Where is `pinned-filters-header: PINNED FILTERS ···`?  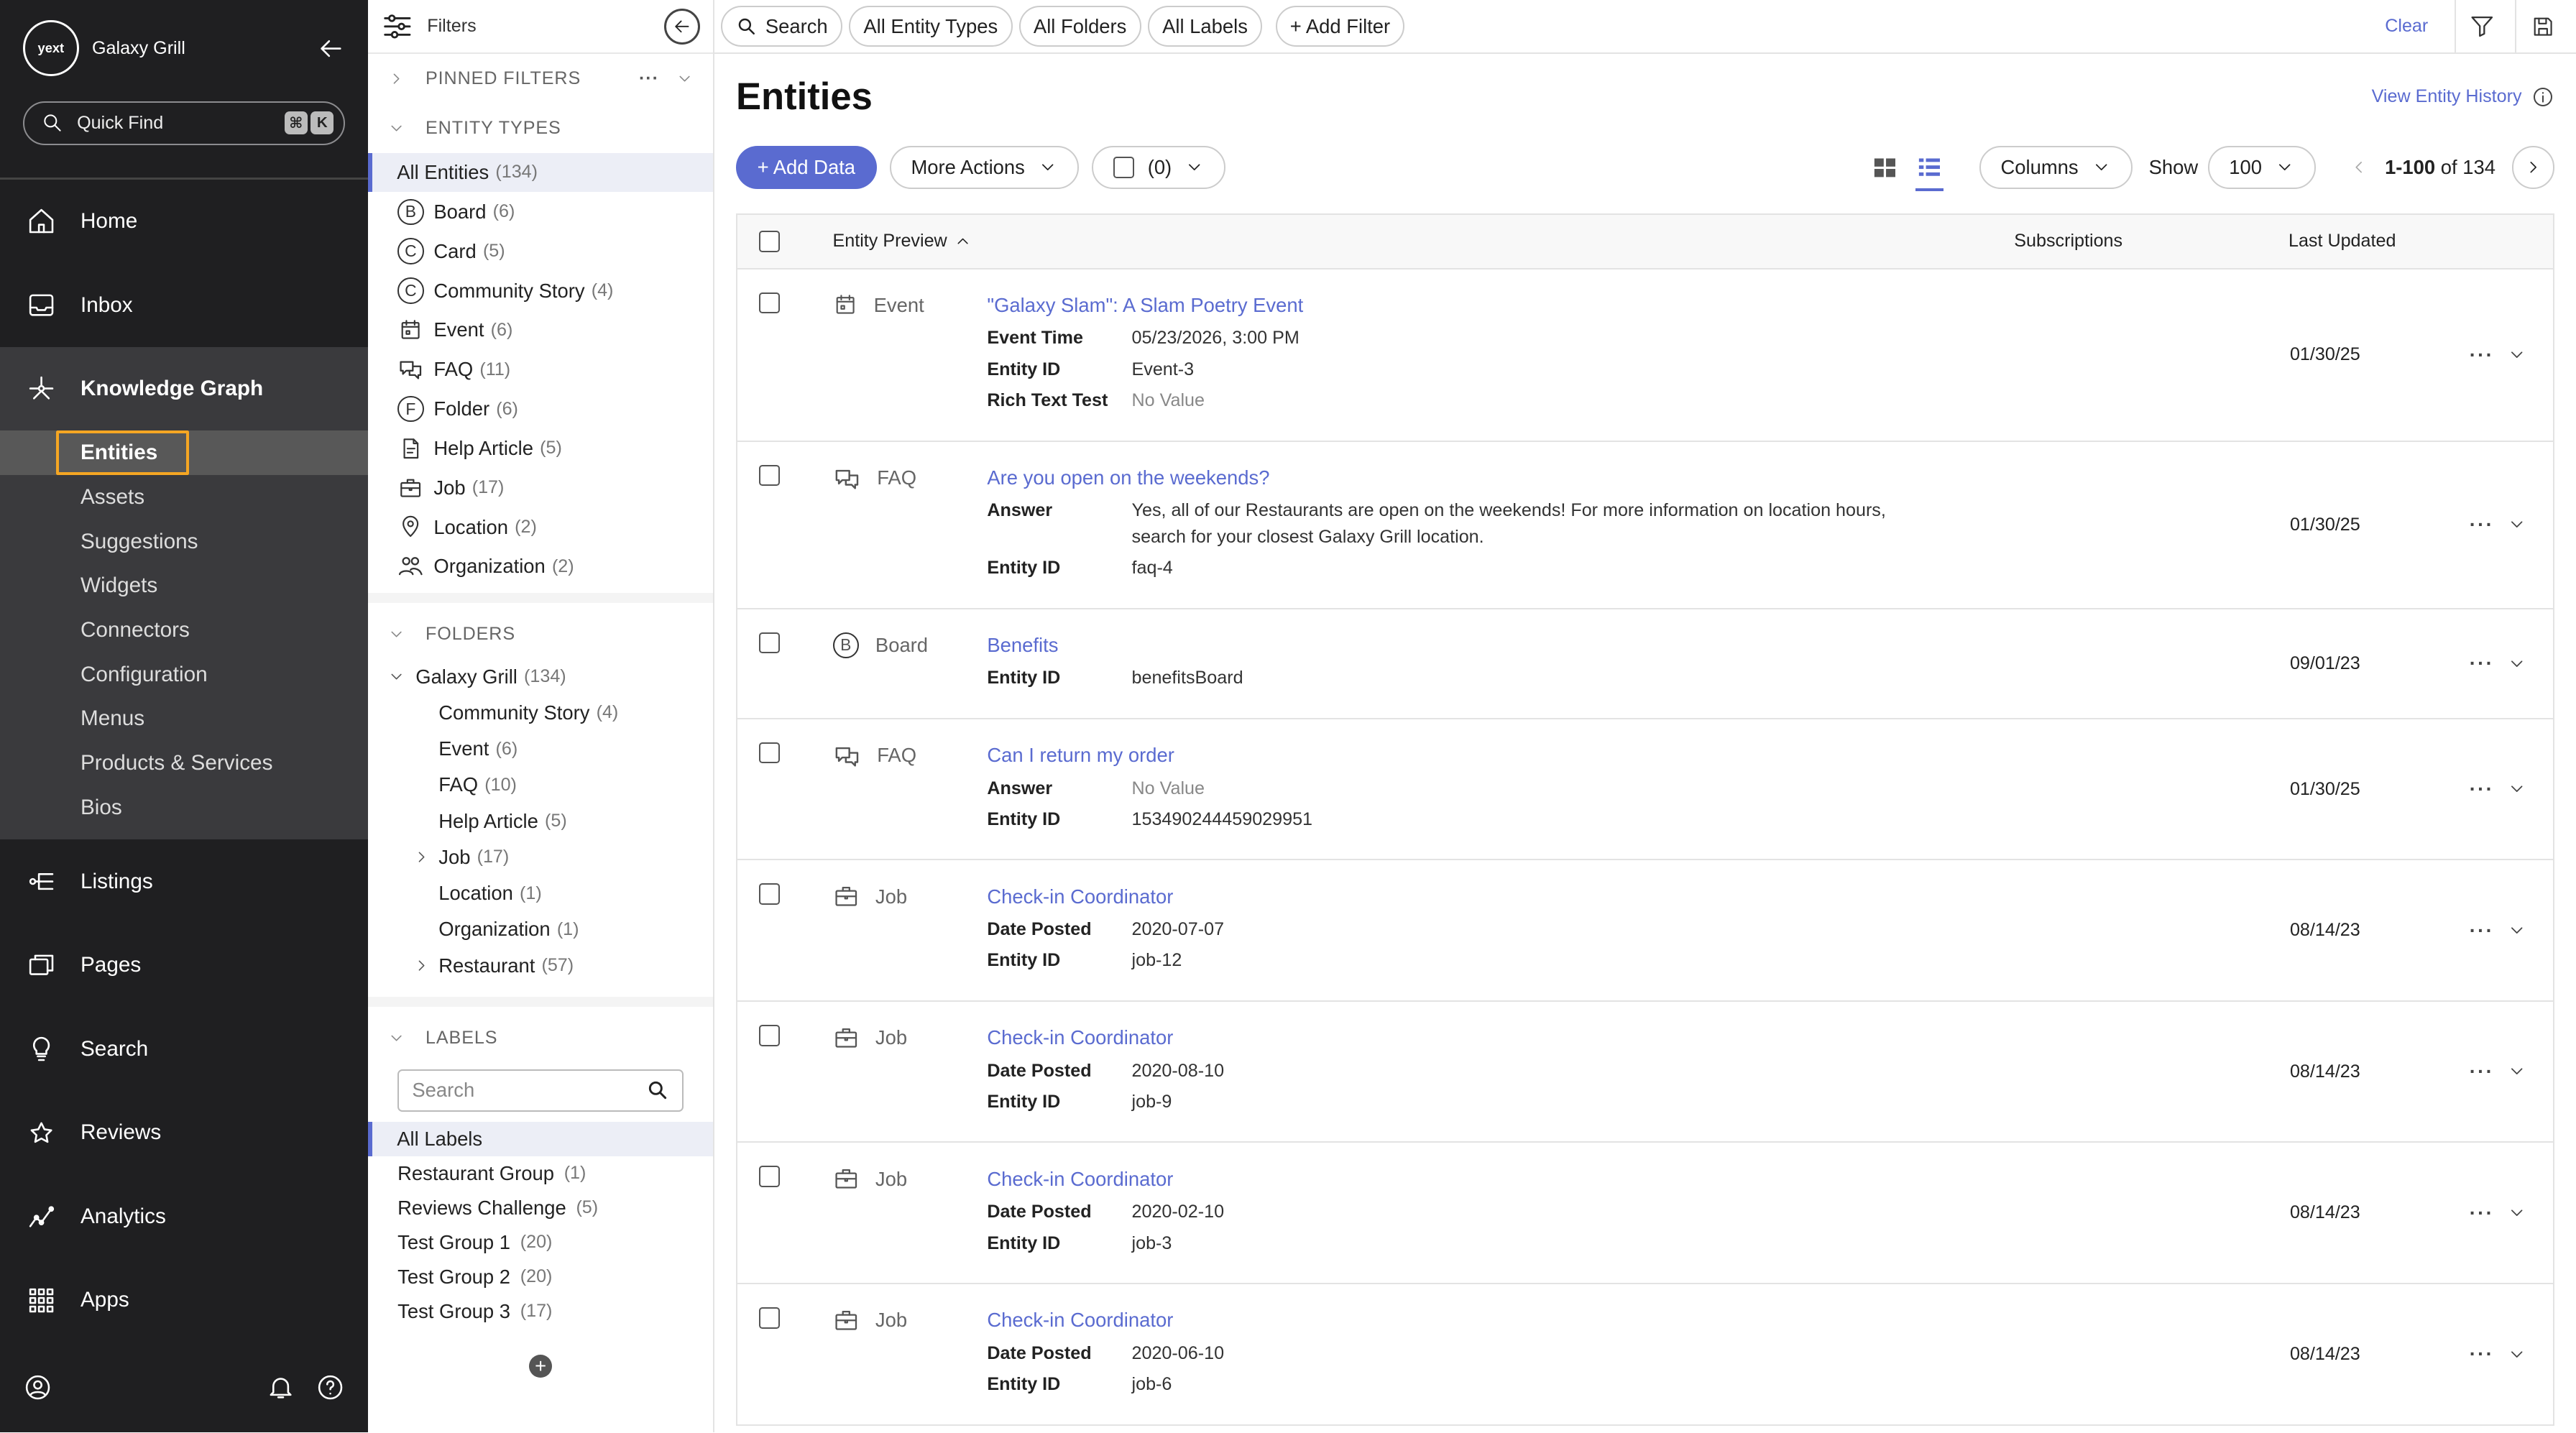
pinned-filters-header: PINNED FILTERS ··· is located at coordinates (540, 78).